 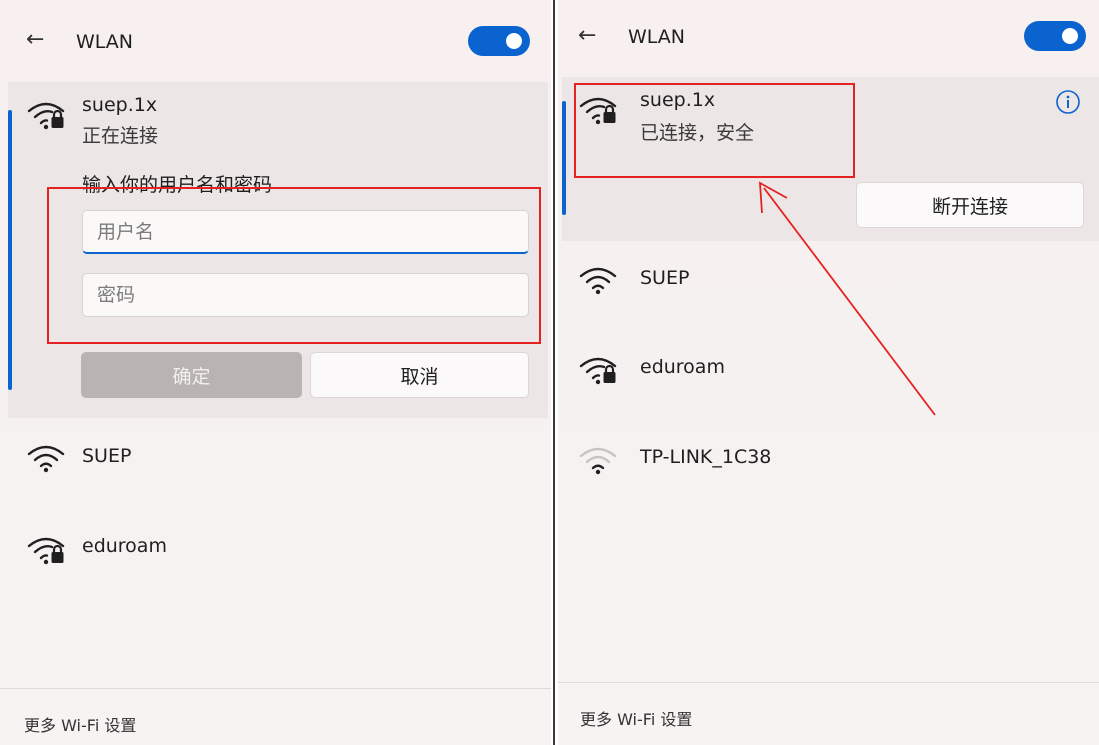 I want to click on disconnect-button: 断开连接, so click(x=970, y=205).